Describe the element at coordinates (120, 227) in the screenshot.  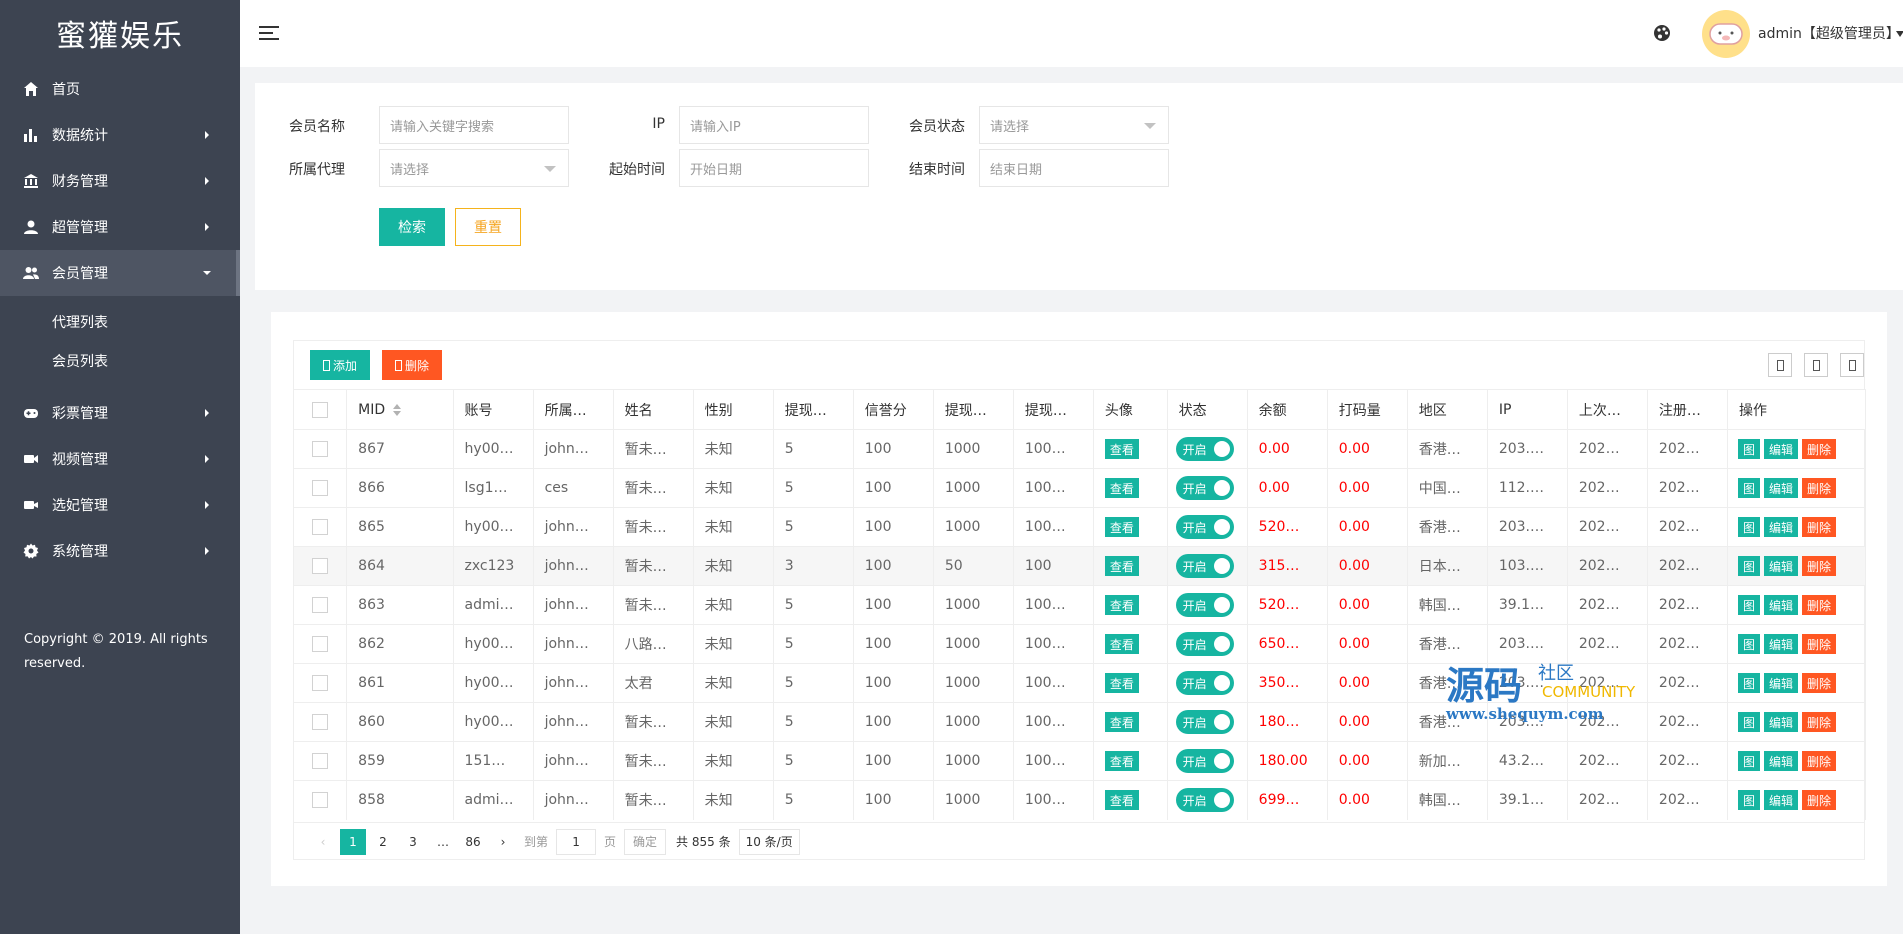
I see `sidebar-item-admin: 超管管理` at that location.